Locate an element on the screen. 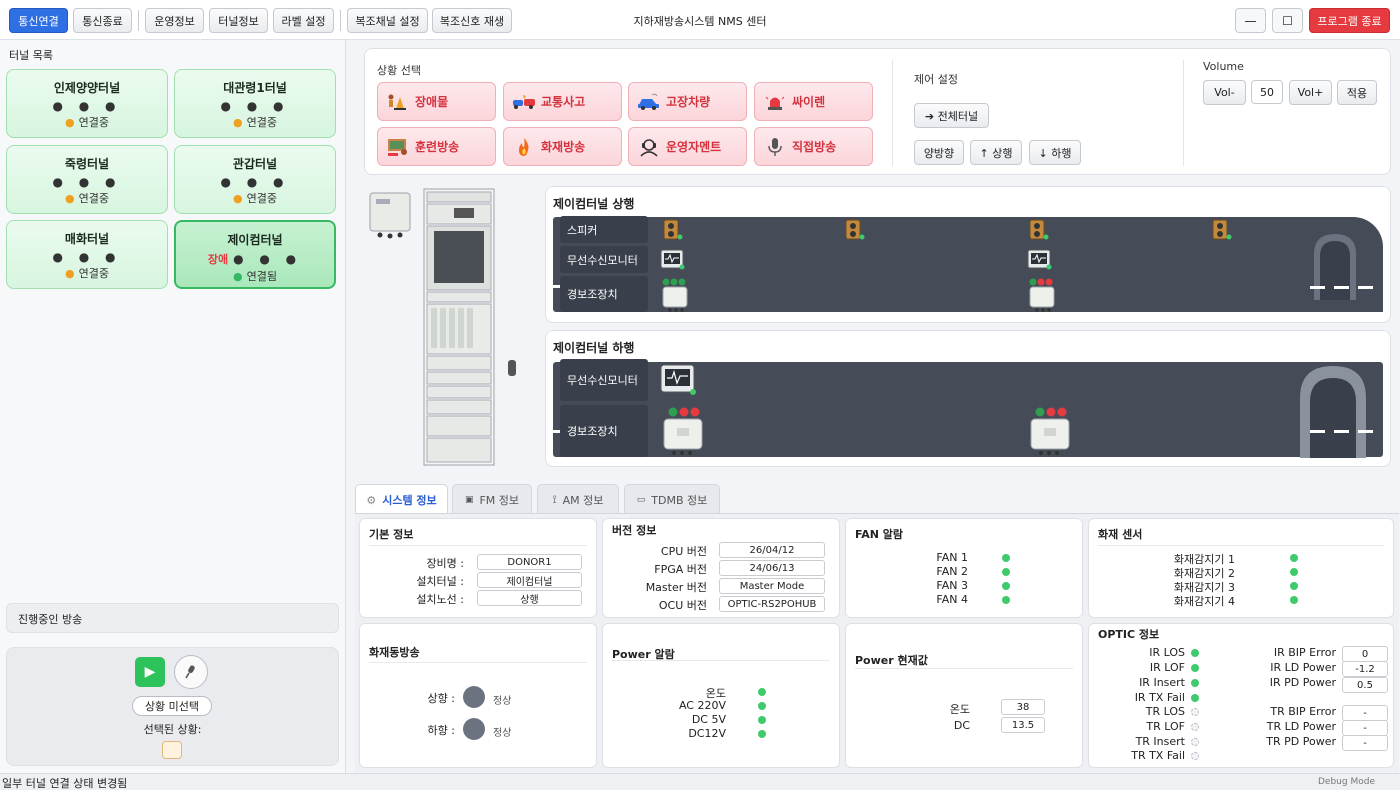 This screenshot has height=790, width=1400. tab-label: 시스템 정보 is located at coordinates (409, 500).